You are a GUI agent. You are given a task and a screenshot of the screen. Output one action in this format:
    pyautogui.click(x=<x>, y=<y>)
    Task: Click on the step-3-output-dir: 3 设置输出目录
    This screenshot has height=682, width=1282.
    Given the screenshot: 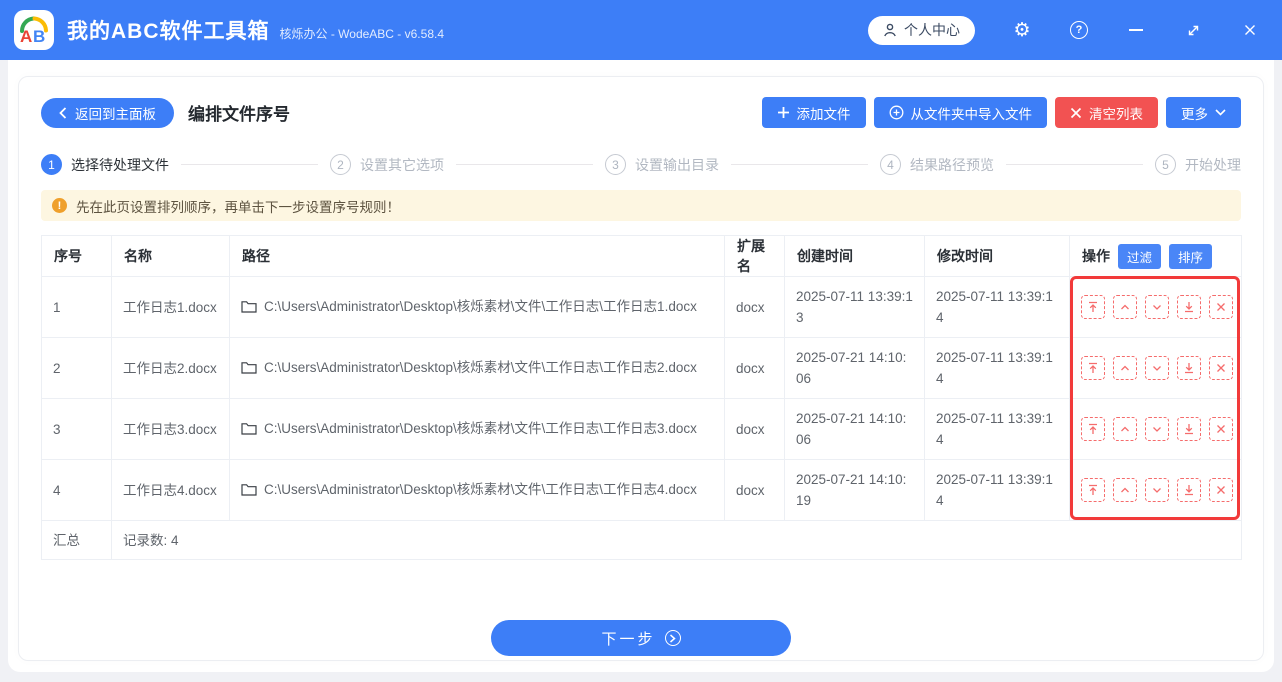 What is the action you would take?
    pyautogui.click(x=662, y=164)
    